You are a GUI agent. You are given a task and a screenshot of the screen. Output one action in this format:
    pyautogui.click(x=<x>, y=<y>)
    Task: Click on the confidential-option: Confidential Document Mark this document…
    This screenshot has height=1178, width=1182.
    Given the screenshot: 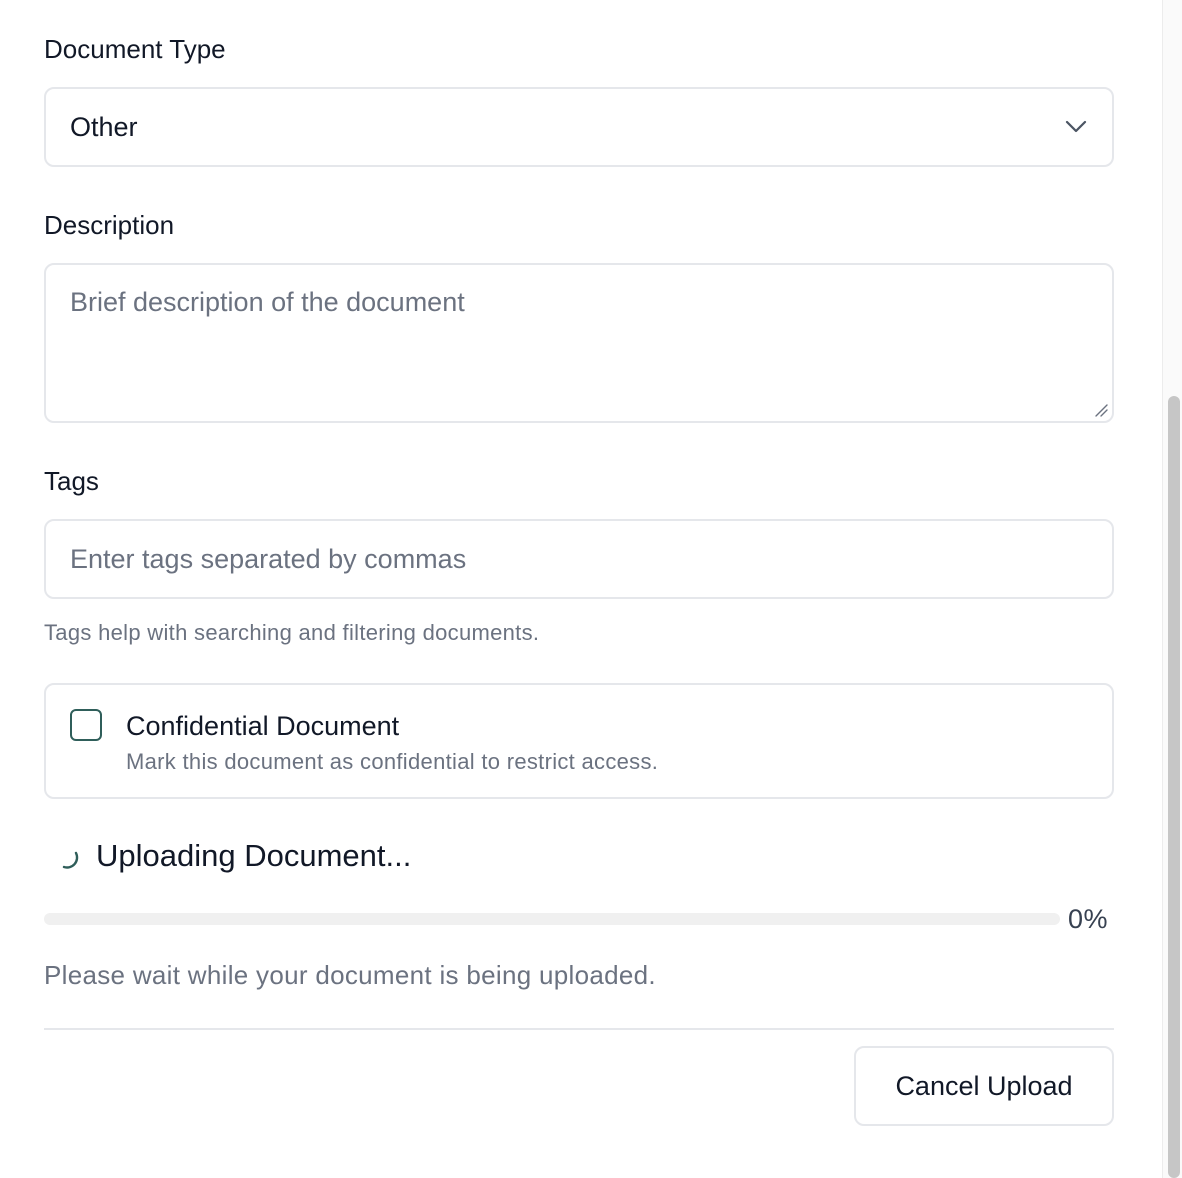 What is the action you would take?
    pyautogui.click(x=579, y=741)
    